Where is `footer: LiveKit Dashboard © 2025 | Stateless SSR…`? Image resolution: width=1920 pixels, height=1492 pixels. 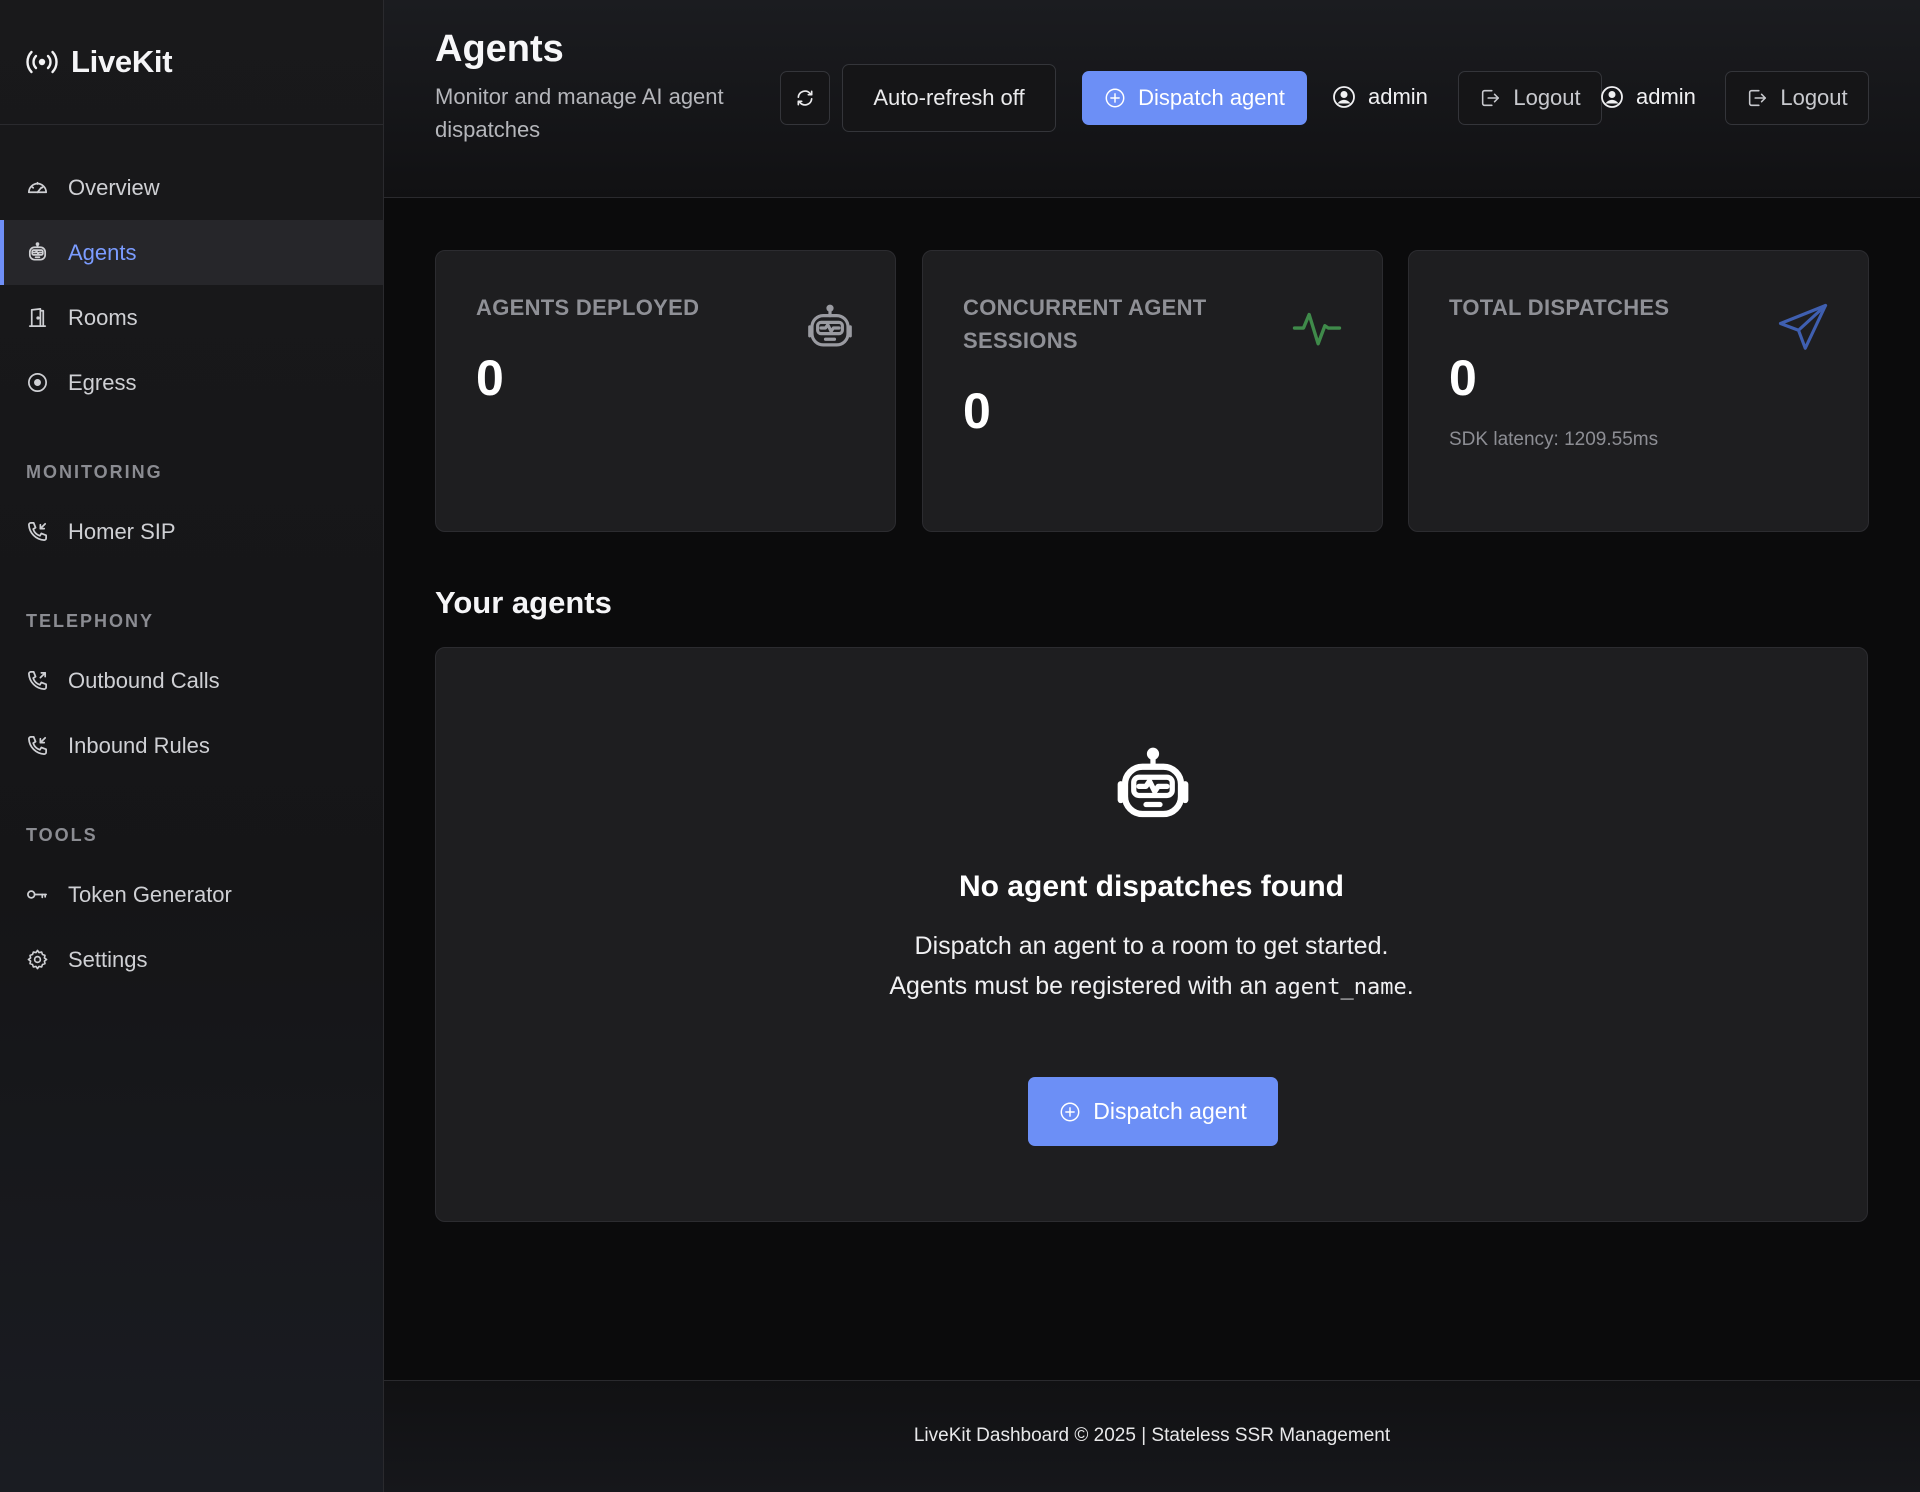
footer: LiveKit Dashboard © 2025 | Stateless SSR… is located at coordinates (1152, 1436).